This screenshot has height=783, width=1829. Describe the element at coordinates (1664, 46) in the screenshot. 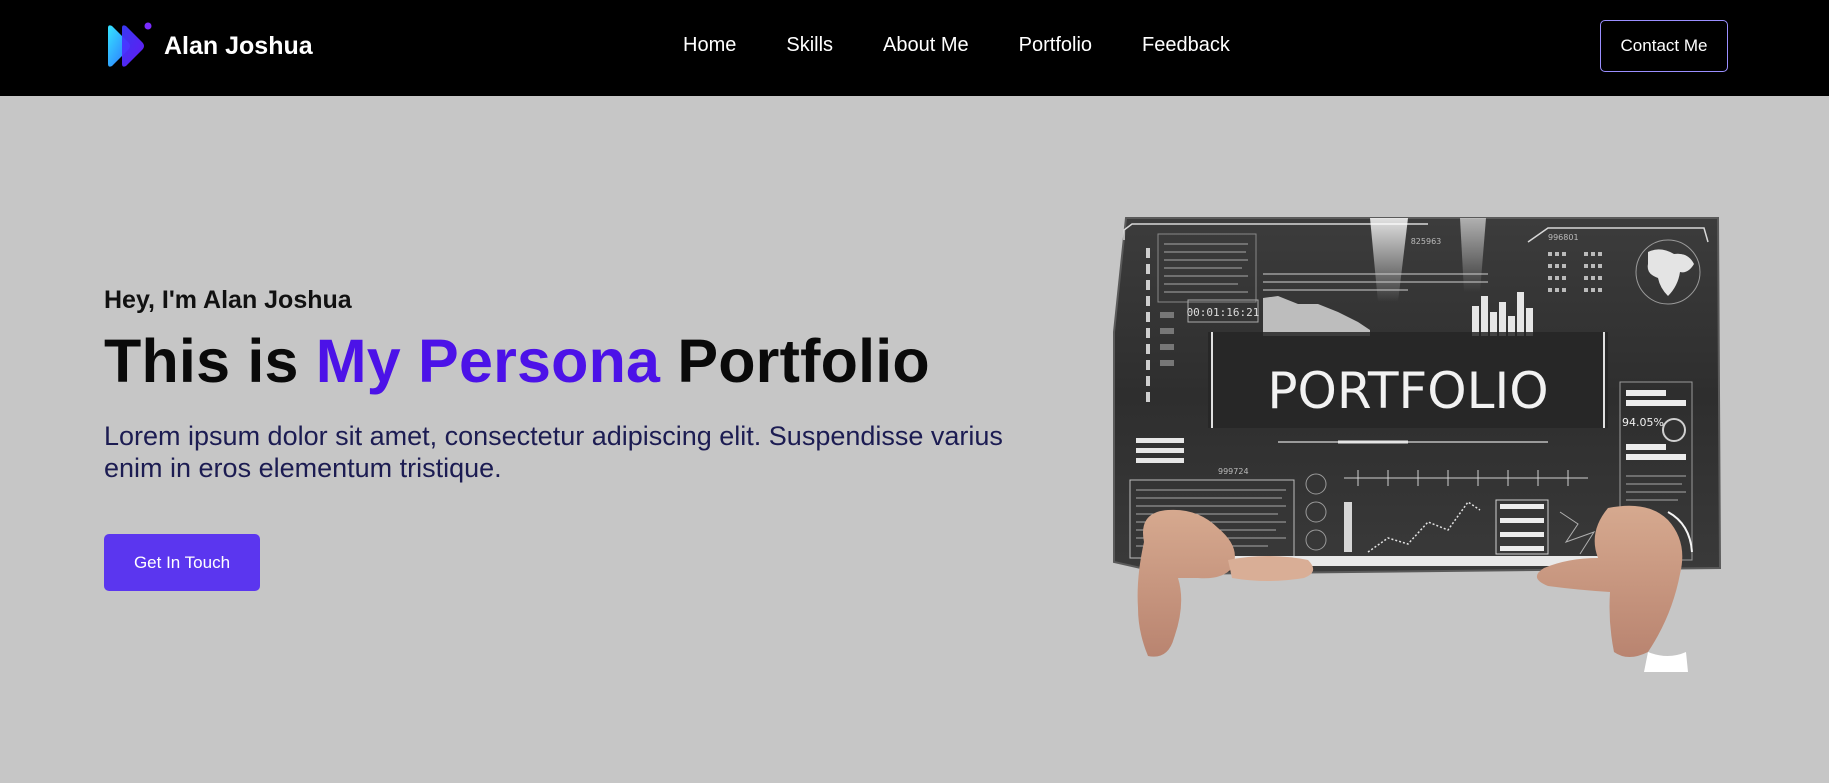

I see `contact-me-button: Contact Me` at that location.